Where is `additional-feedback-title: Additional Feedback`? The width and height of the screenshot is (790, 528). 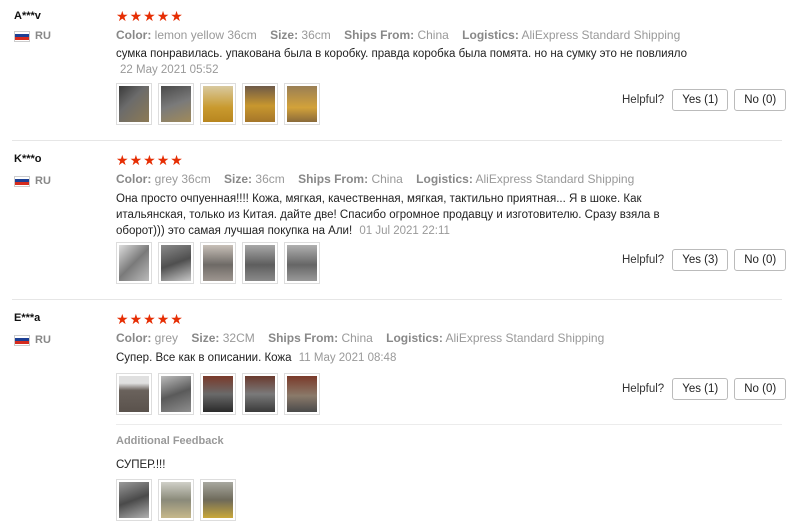 additional-feedback-title: Additional Feedback is located at coordinates (170, 441).